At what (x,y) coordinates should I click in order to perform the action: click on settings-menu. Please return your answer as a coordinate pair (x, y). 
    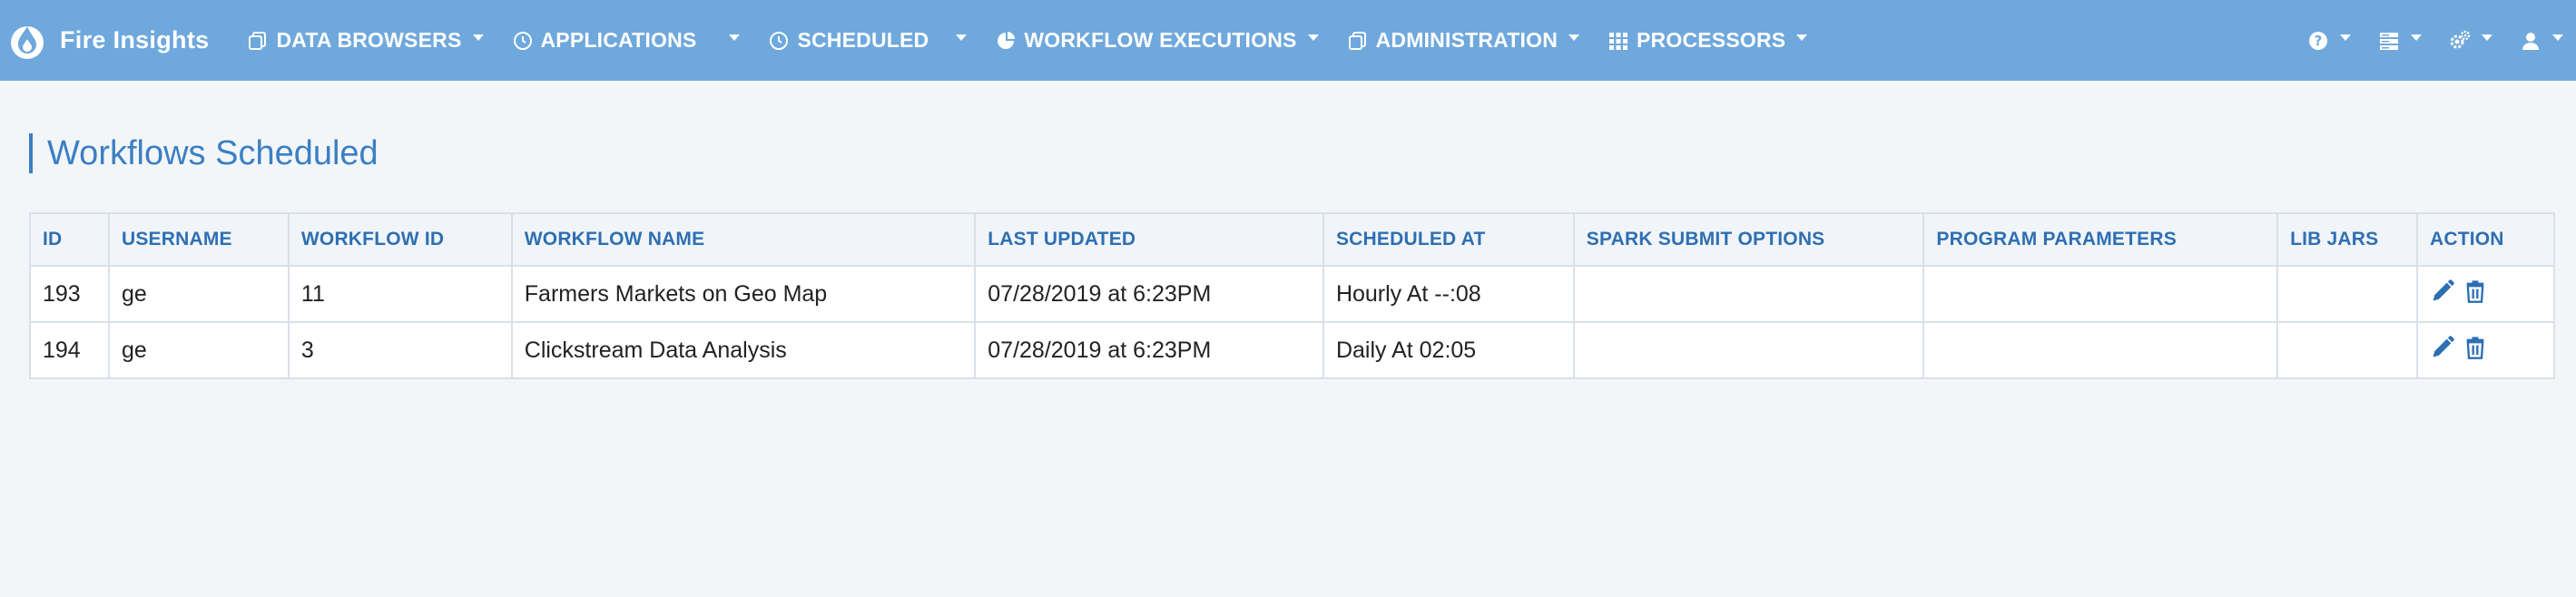
    Looking at the image, I should click on (2470, 41).